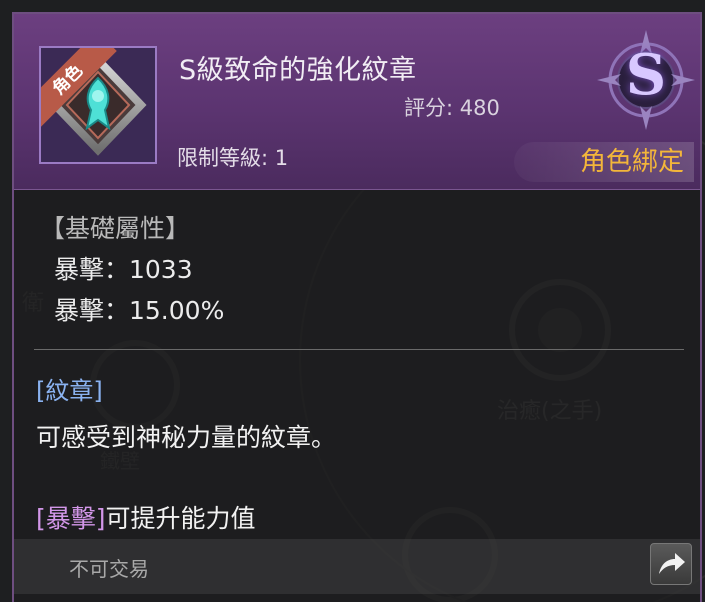 The width and height of the screenshot is (705, 602). Describe the element at coordinates (604, 162) in the screenshot. I see `binding-status: 角色綁定` at that location.